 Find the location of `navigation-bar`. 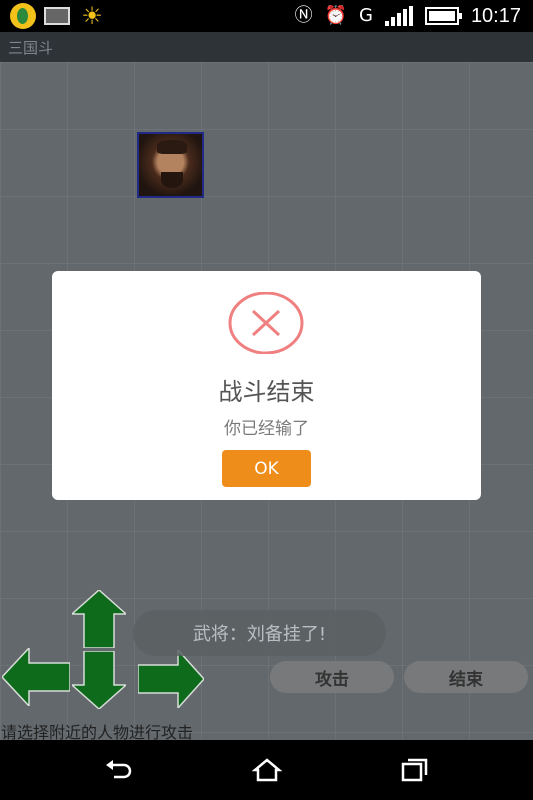

navigation-bar is located at coordinates (266, 770).